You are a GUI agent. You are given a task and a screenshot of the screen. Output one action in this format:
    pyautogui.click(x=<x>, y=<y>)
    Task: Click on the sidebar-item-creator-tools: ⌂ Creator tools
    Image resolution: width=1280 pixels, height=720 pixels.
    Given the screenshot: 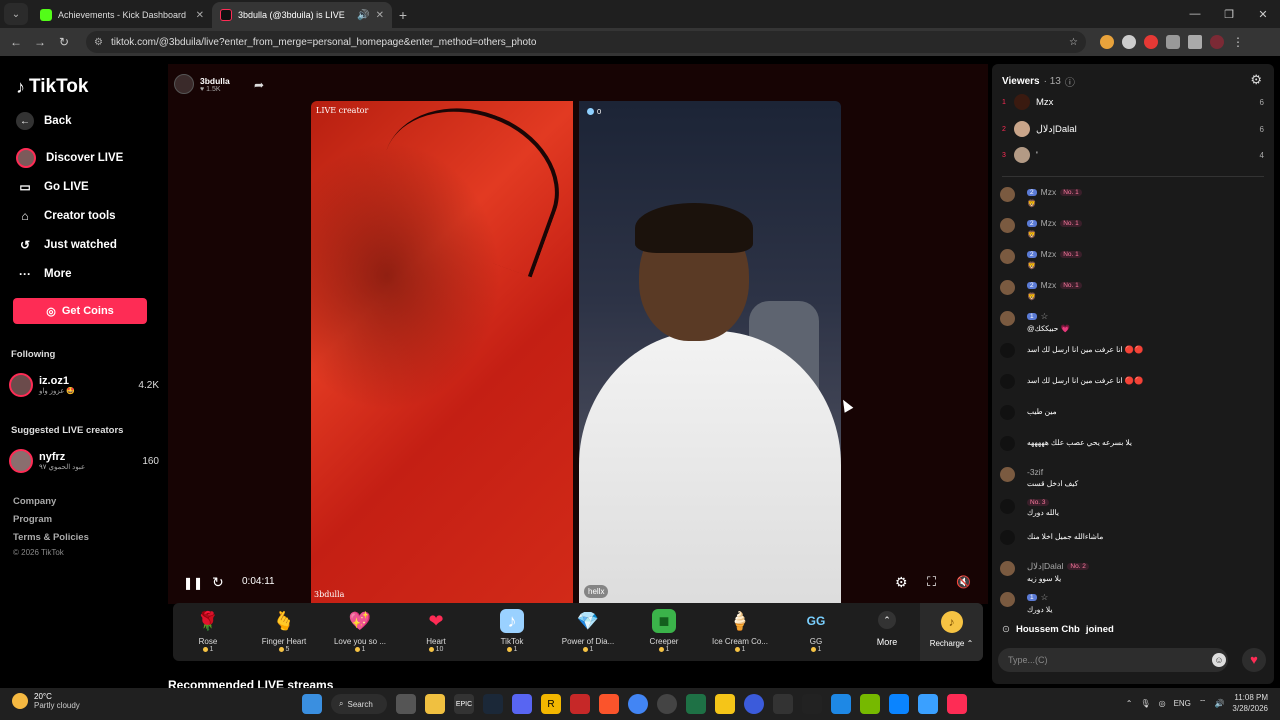 What is the action you would take?
    pyautogui.click(x=65, y=216)
    